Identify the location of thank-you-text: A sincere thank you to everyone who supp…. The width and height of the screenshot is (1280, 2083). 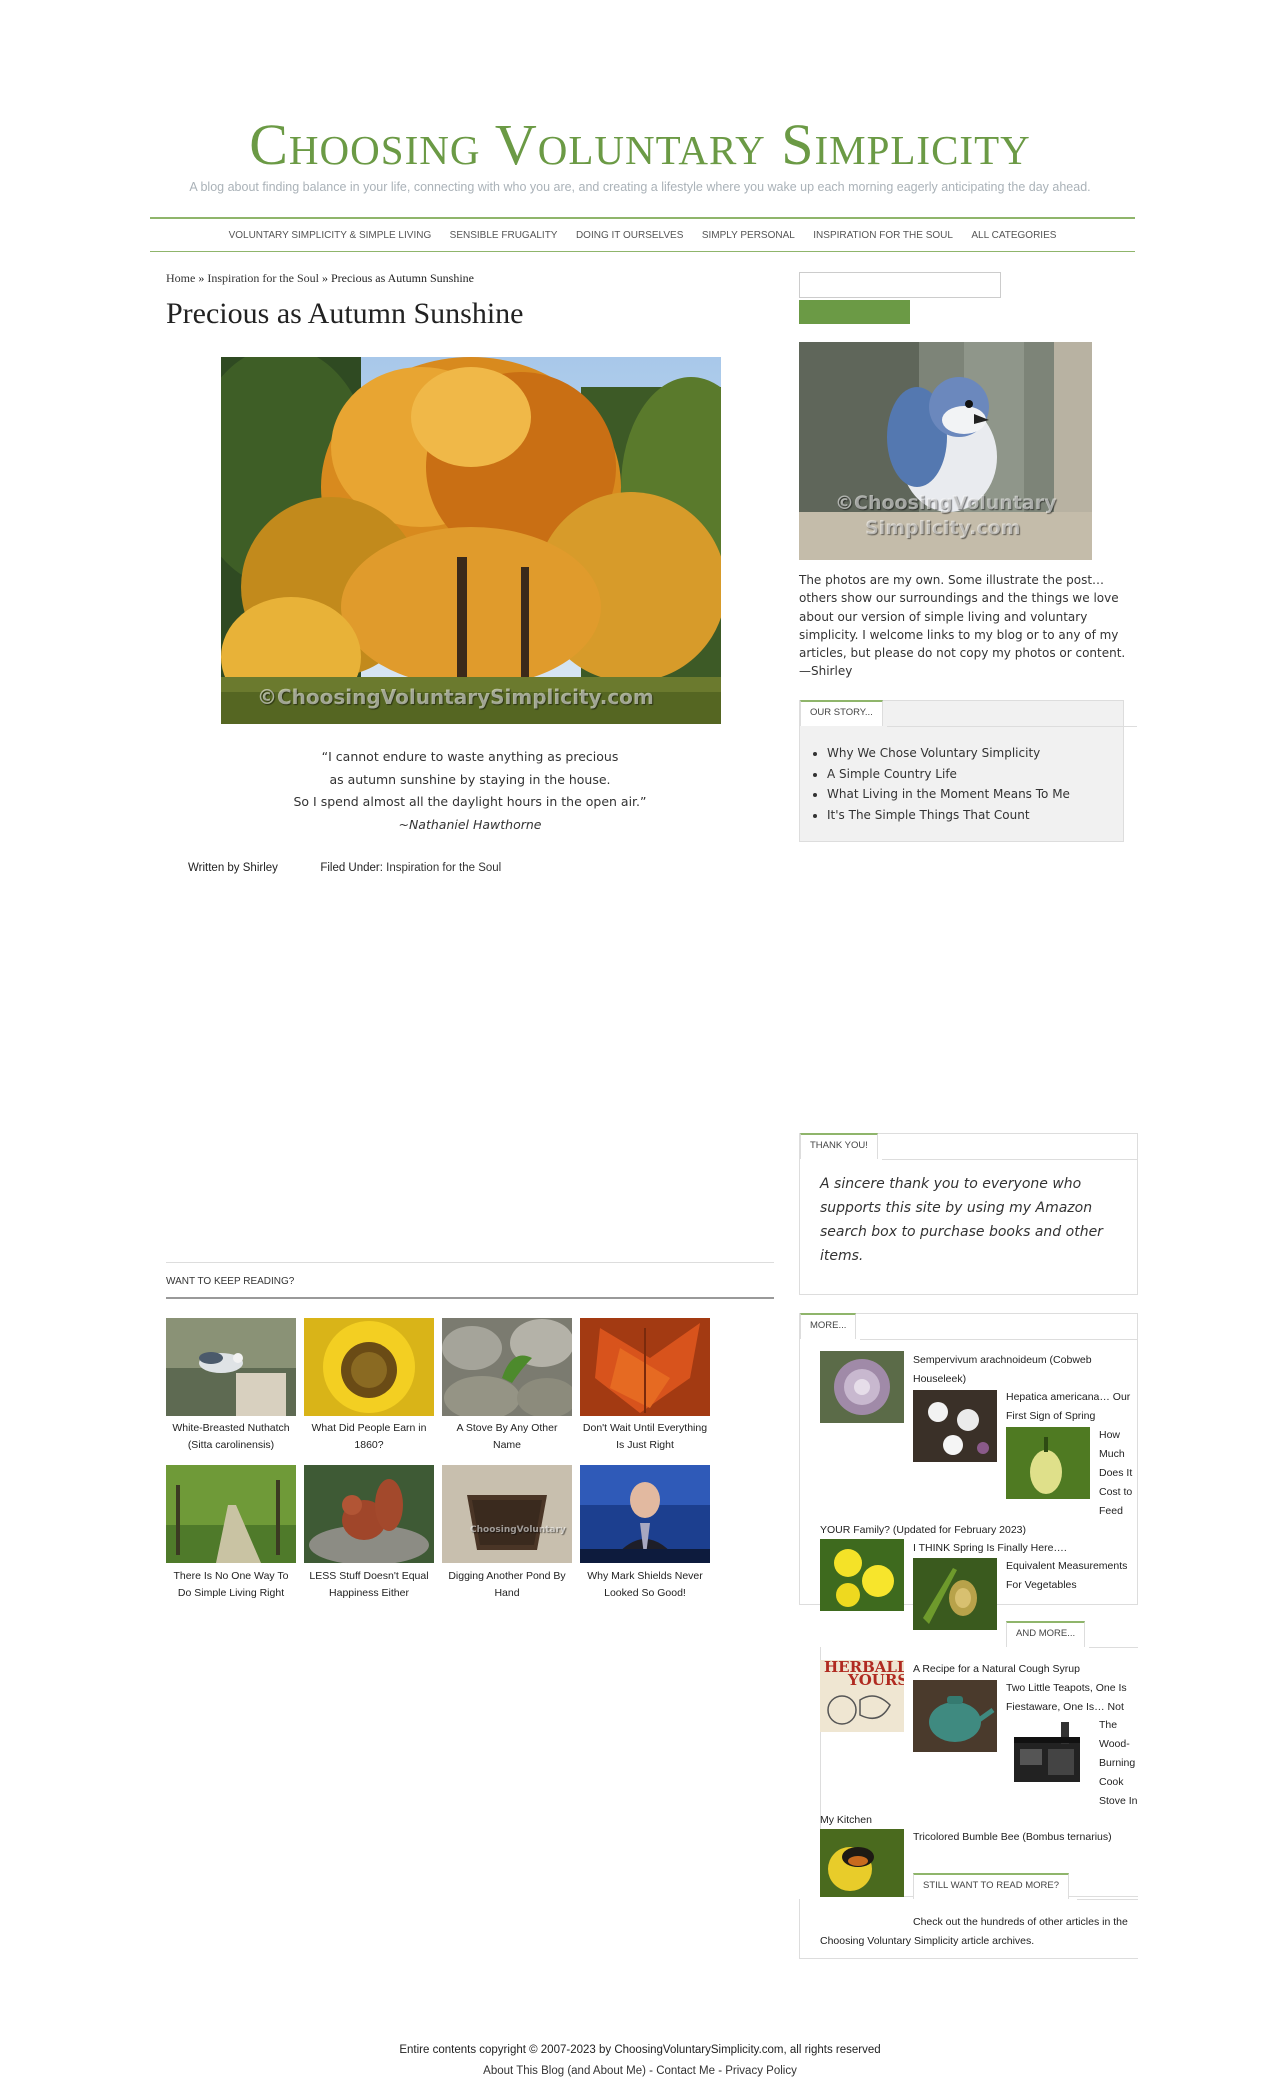
(961, 1220).